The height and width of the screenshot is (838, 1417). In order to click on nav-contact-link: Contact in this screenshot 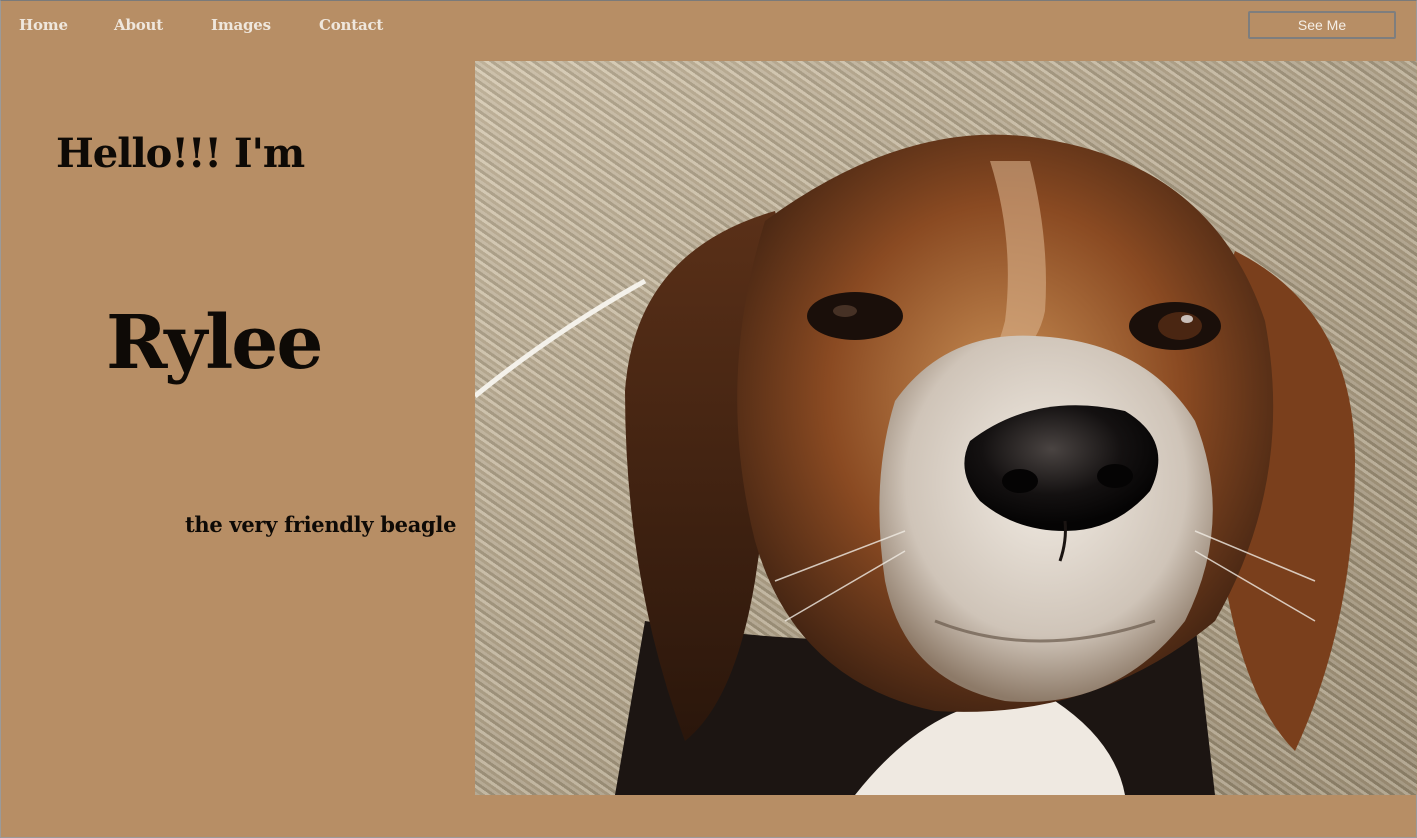, I will do `click(351, 25)`.